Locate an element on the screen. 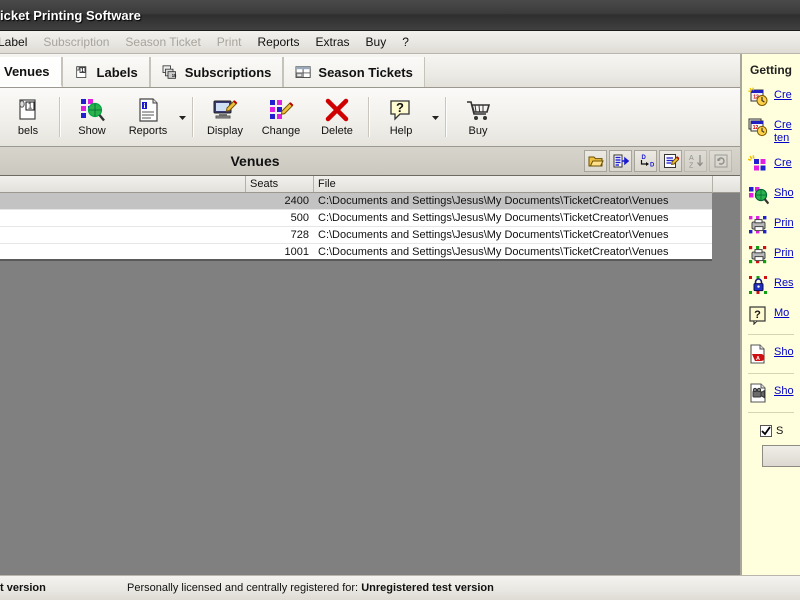 The height and width of the screenshot is (600, 800). sidebar-item-create-template: 12 Cre ten is located at coordinates (771, 131).